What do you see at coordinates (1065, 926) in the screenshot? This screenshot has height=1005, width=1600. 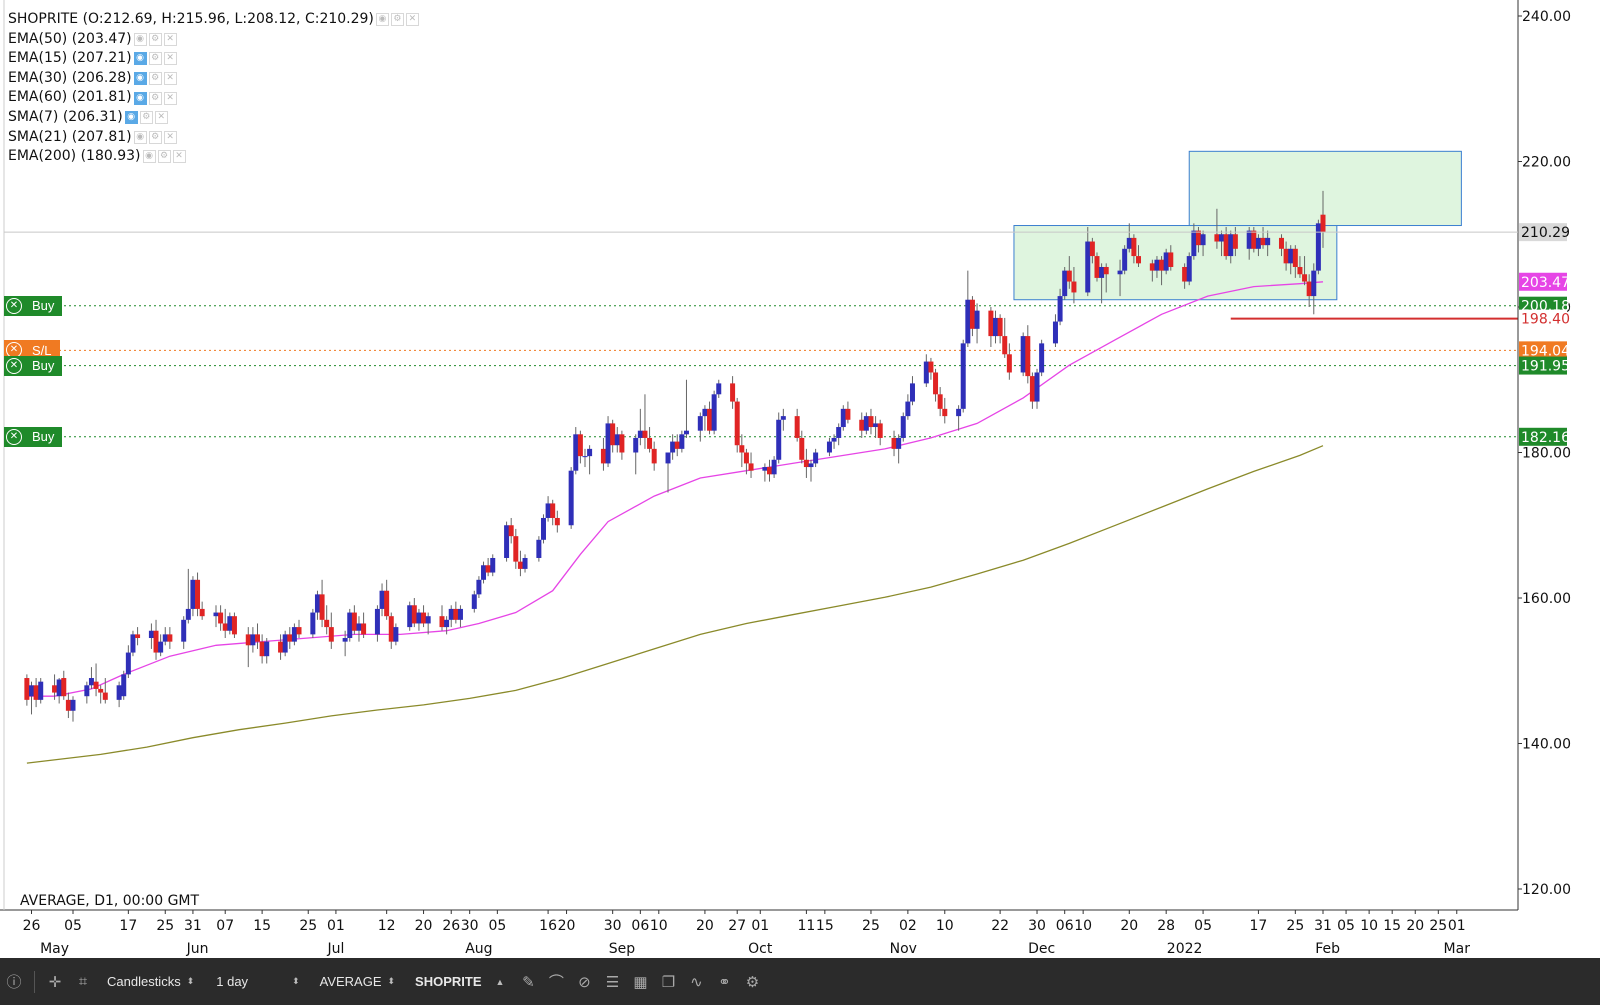 I see `x-tick-label: 06` at bounding box center [1065, 926].